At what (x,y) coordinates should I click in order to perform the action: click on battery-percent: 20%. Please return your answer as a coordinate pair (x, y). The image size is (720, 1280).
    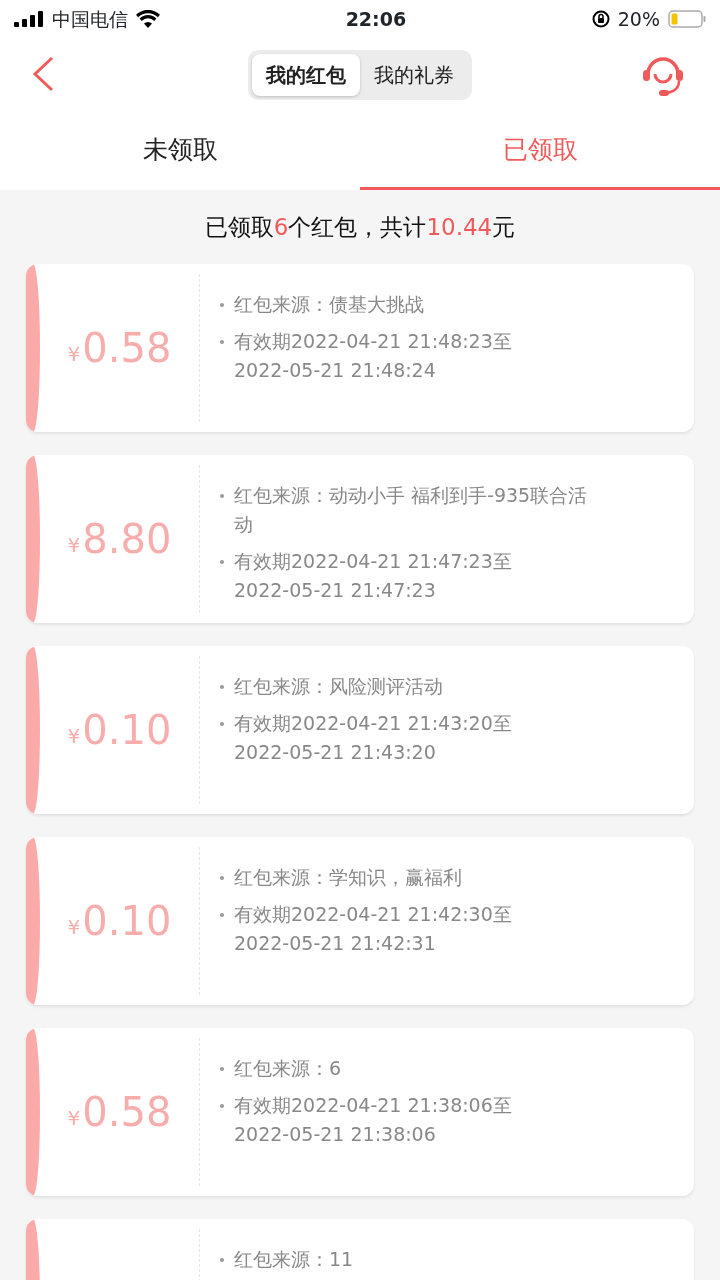
    Looking at the image, I should click on (638, 19).